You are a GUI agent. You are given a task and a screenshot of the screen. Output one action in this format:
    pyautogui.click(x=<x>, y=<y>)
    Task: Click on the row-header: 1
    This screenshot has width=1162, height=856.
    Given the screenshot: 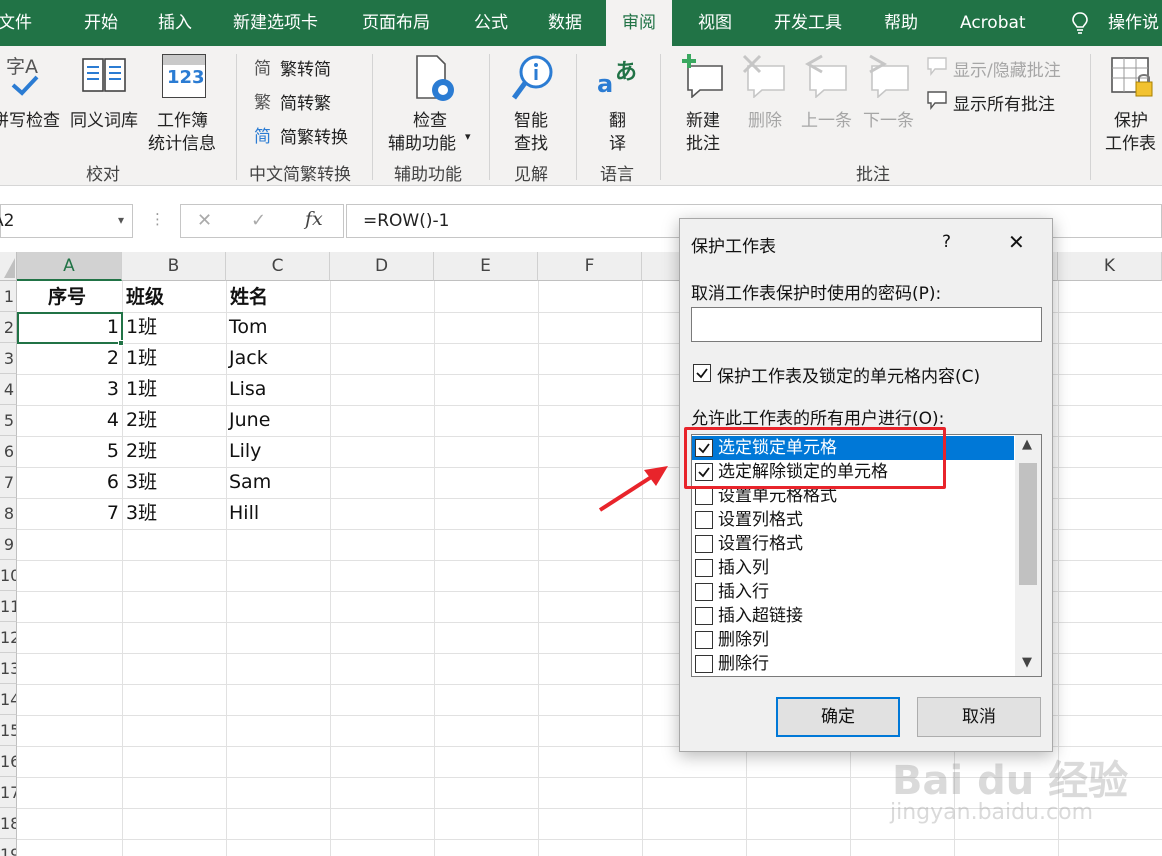 What is the action you would take?
    pyautogui.click(x=8, y=296)
    